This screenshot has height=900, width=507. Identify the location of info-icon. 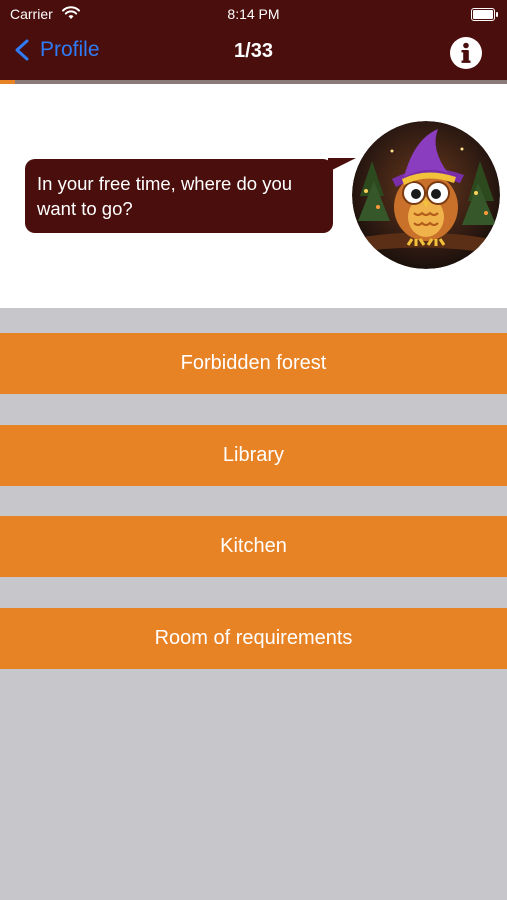
(466, 53).